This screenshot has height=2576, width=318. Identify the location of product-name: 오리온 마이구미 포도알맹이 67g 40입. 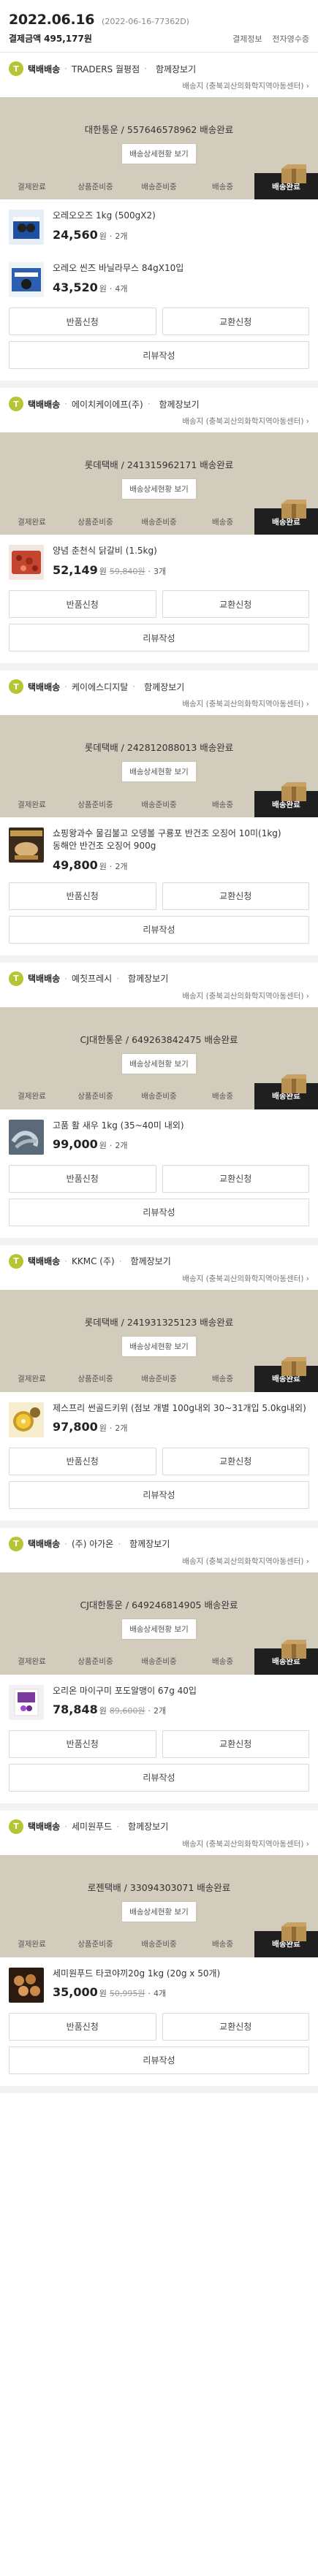
(181, 1691).